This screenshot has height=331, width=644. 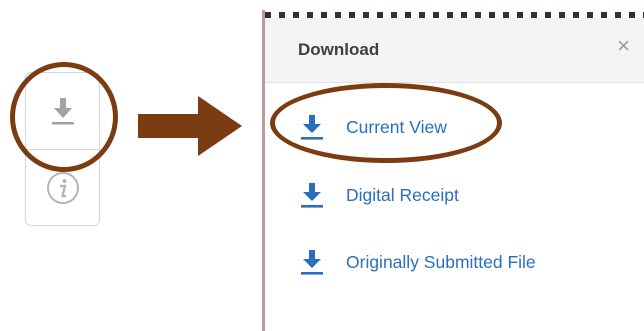 I want to click on modal-title: Download, so click(x=339, y=49).